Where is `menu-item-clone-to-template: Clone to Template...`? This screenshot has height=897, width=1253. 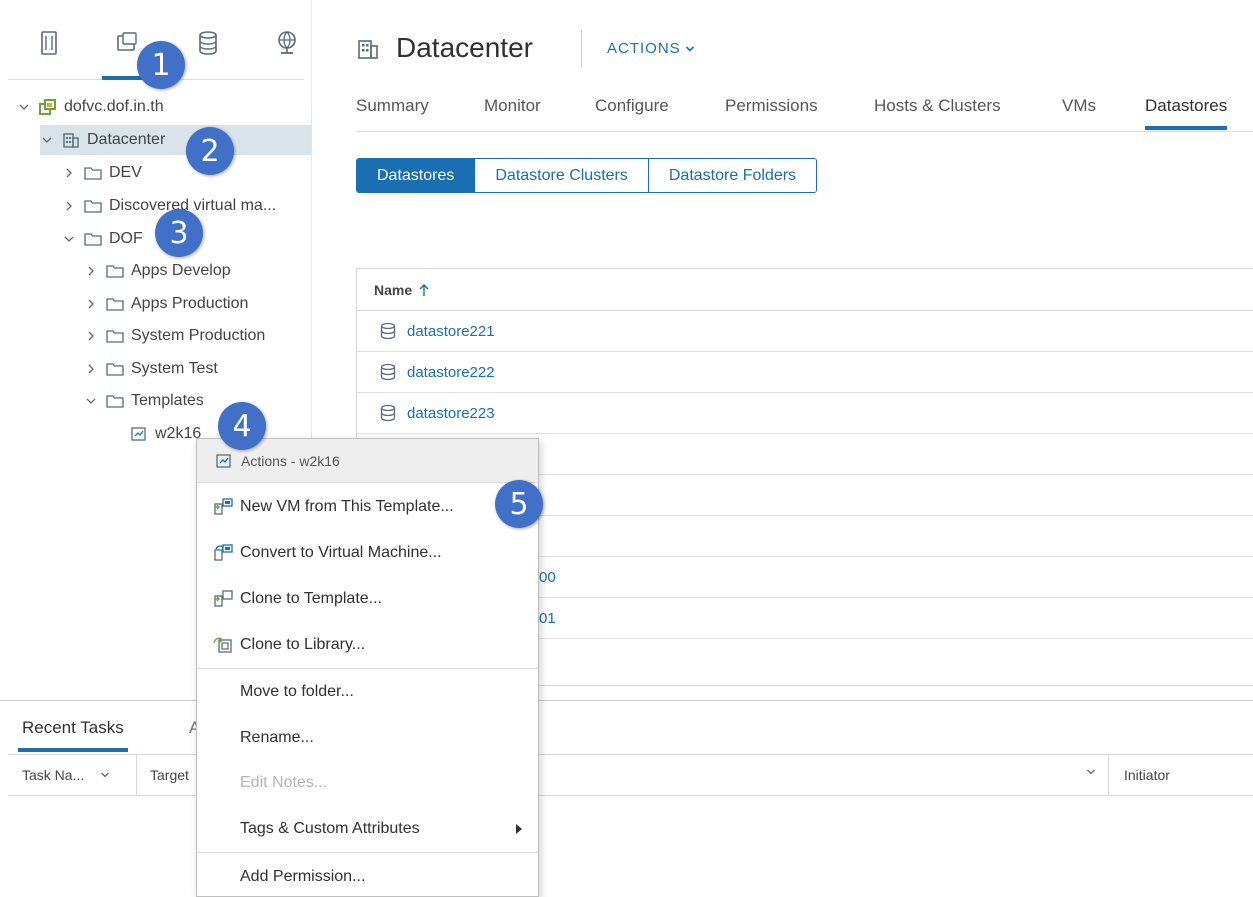
menu-item-clone-to-template: Clone to Template... is located at coordinates (367, 599).